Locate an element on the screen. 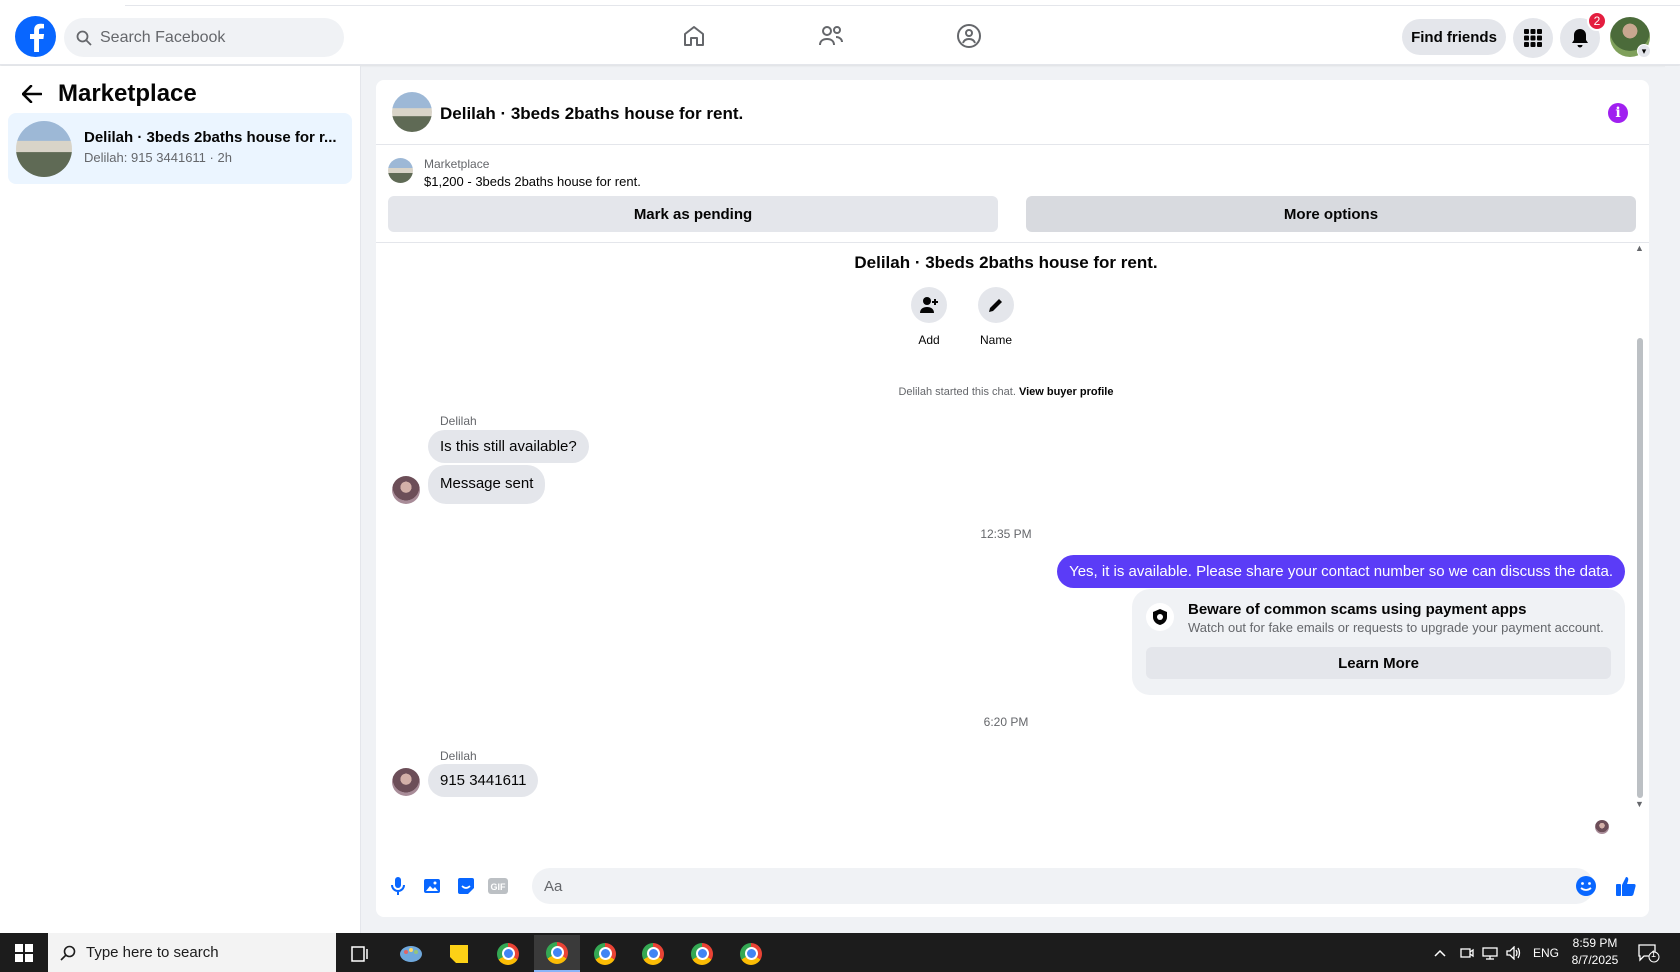  taskbar-clock: 8:59 PM 8/7/2025 is located at coordinates (1595, 952).